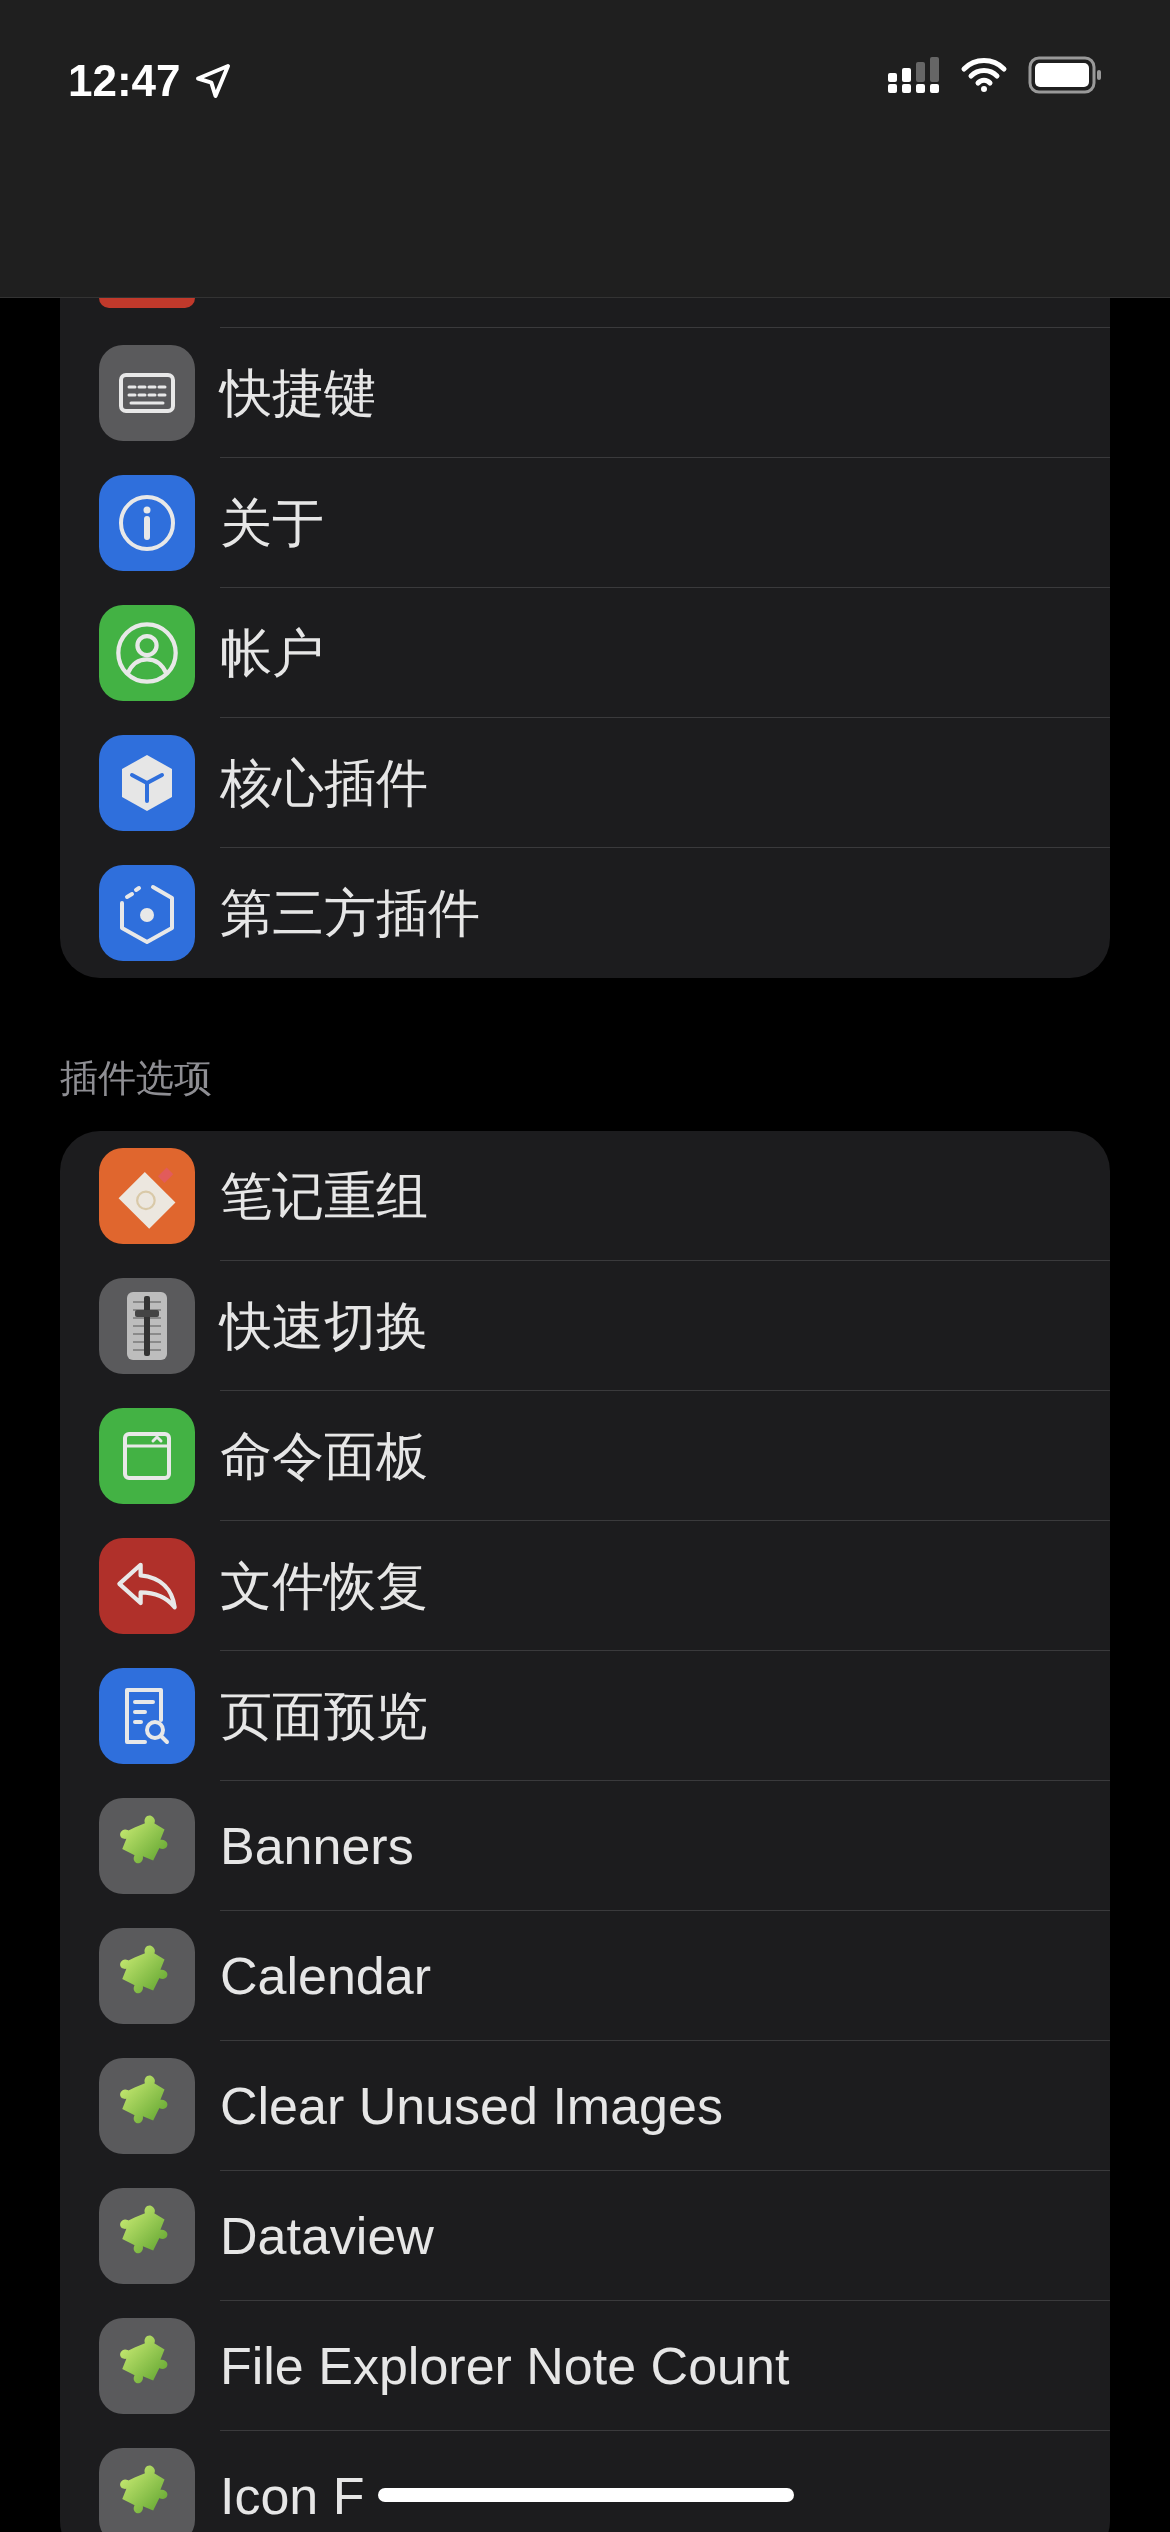 This screenshot has height=2532, width=1170. I want to click on settings-item: 第三方插件, so click(350, 913).